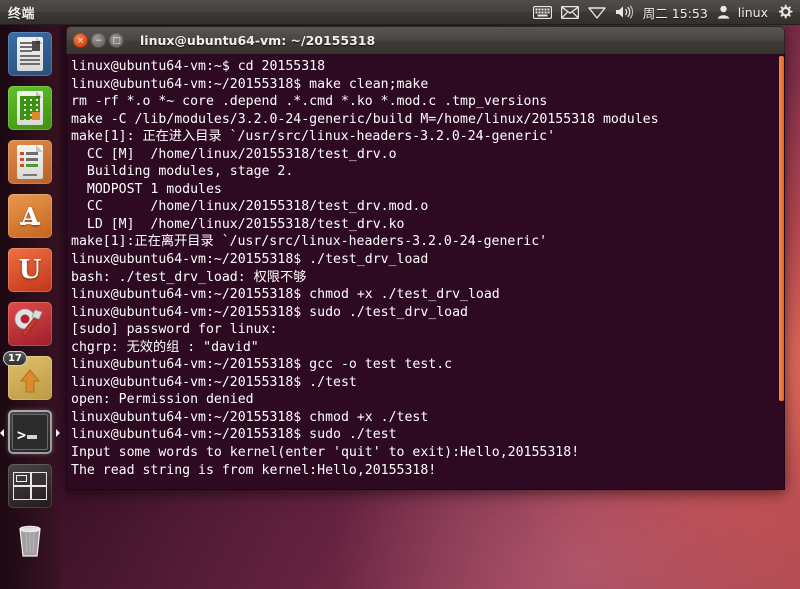 This screenshot has height=589, width=800. I want to click on launcher-item-libreoffice-impress, so click(30, 162).